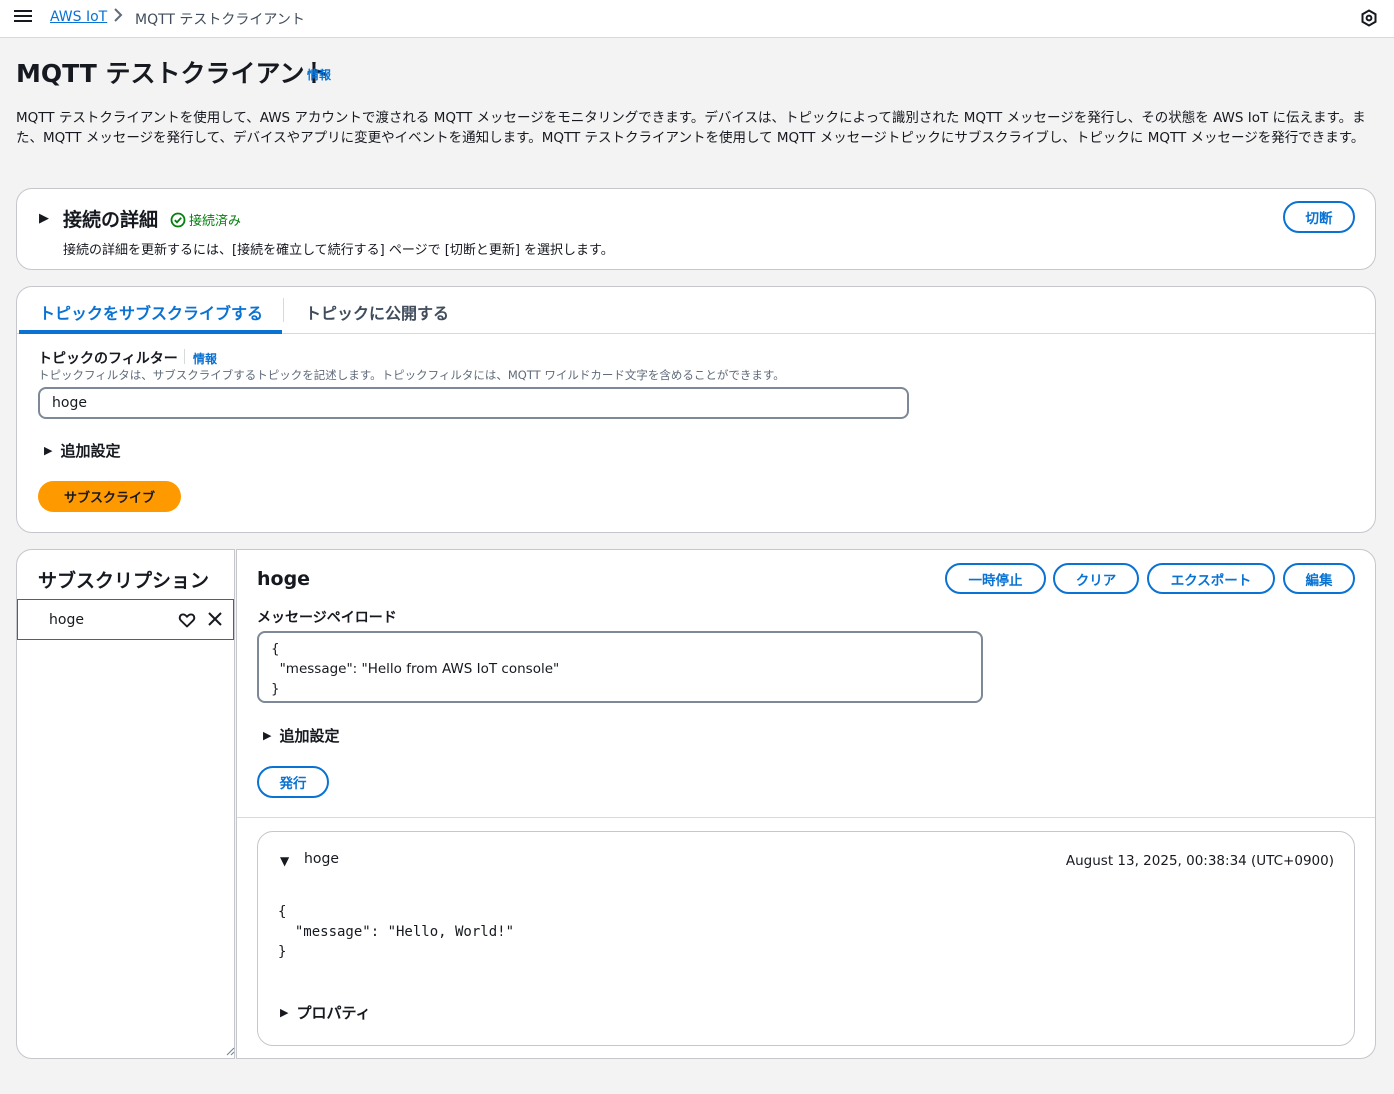  What do you see at coordinates (333, 1013) in the screenshot?
I see `properties-label: プロパティ` at bounding box center [333, 1013].